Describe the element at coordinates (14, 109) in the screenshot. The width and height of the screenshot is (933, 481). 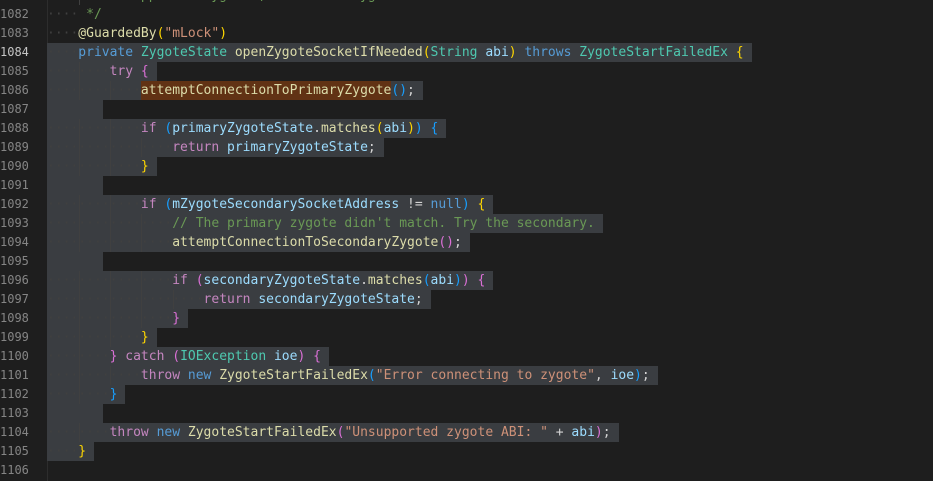
I see `line-number: 1087` at that location.